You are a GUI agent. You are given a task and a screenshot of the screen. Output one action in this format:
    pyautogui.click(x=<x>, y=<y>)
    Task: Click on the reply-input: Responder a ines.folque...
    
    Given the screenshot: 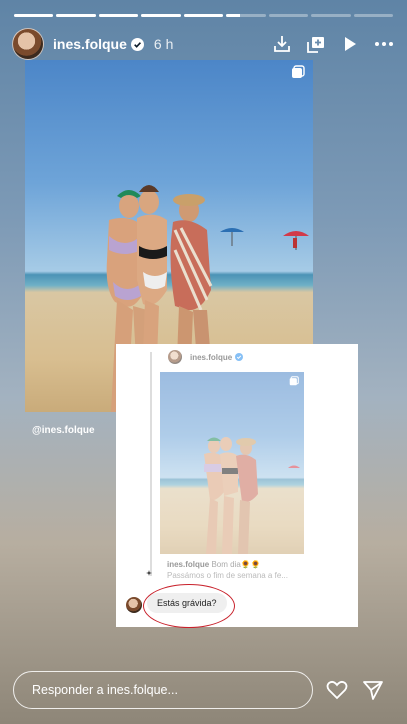 What is the action you would take?
    pyautogui.click(x=163, y=690)
    